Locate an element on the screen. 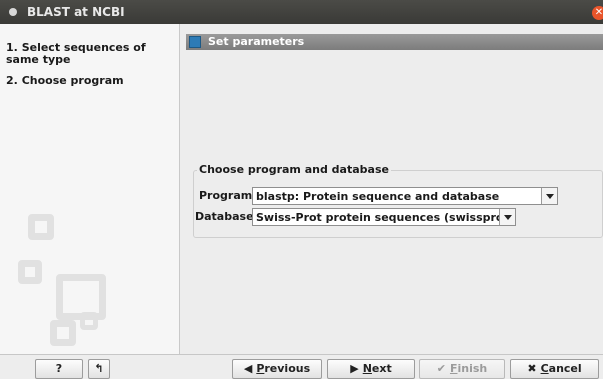 The width and height of the screenshot is (603, 379). step-choose-program: 2. Choose program is located at coordinates (65, 81).